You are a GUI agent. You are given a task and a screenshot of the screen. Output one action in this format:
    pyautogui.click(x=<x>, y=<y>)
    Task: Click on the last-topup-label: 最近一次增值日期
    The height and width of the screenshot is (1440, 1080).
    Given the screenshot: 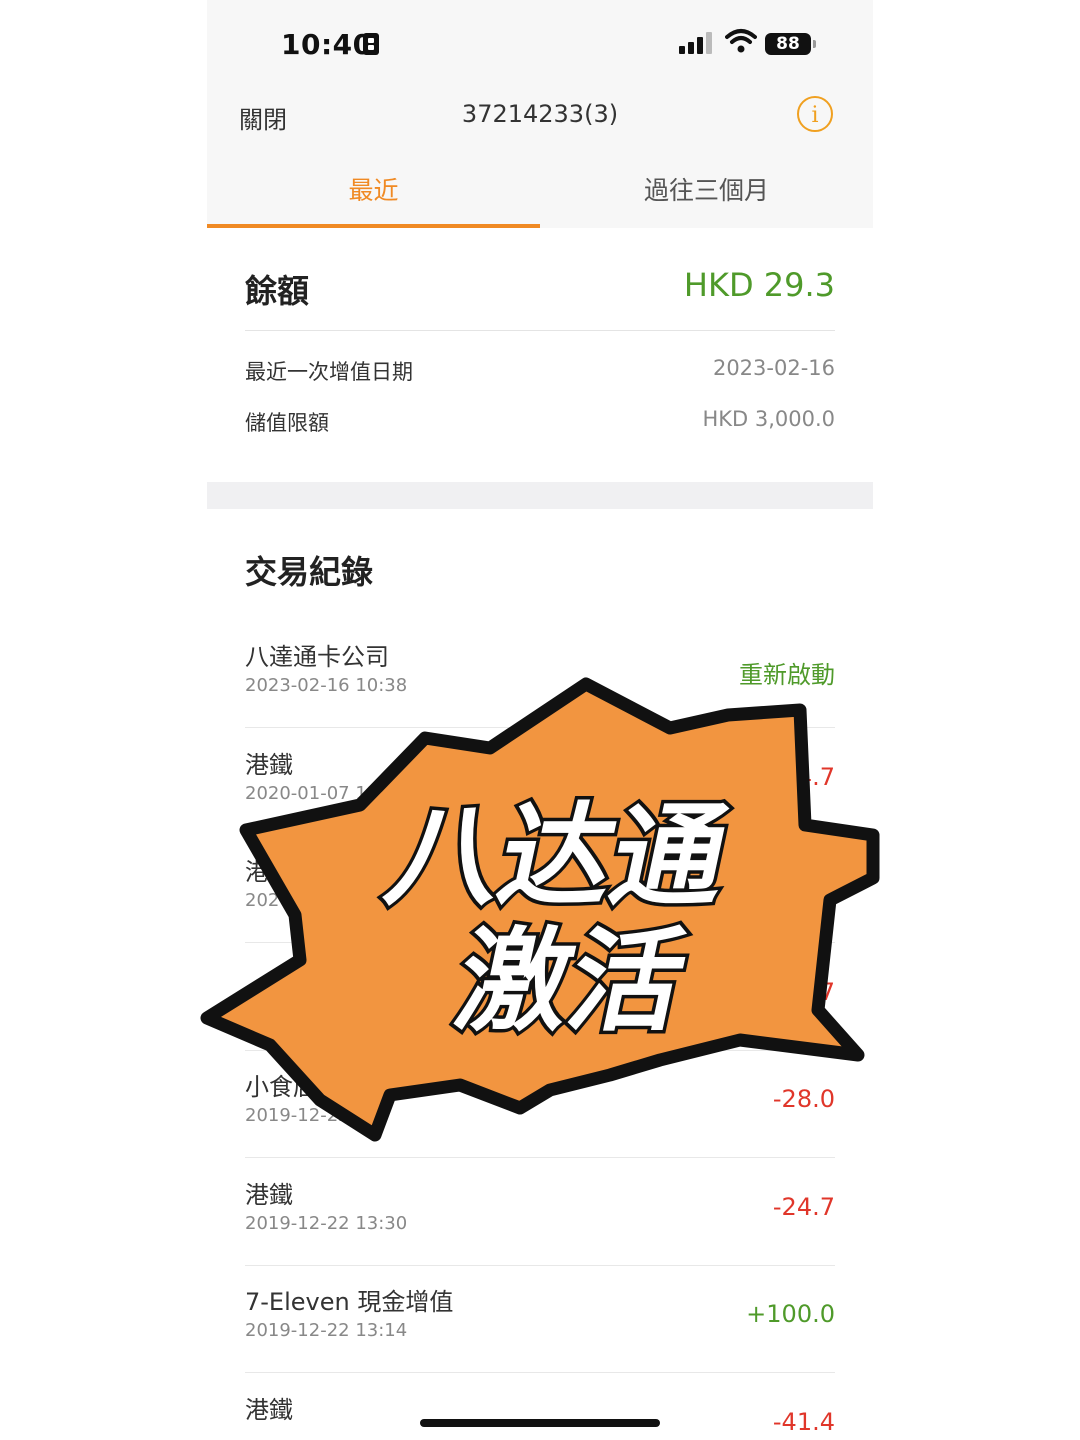 What is the action you would take?
    pyautogui.click(x=329, y=372)
    